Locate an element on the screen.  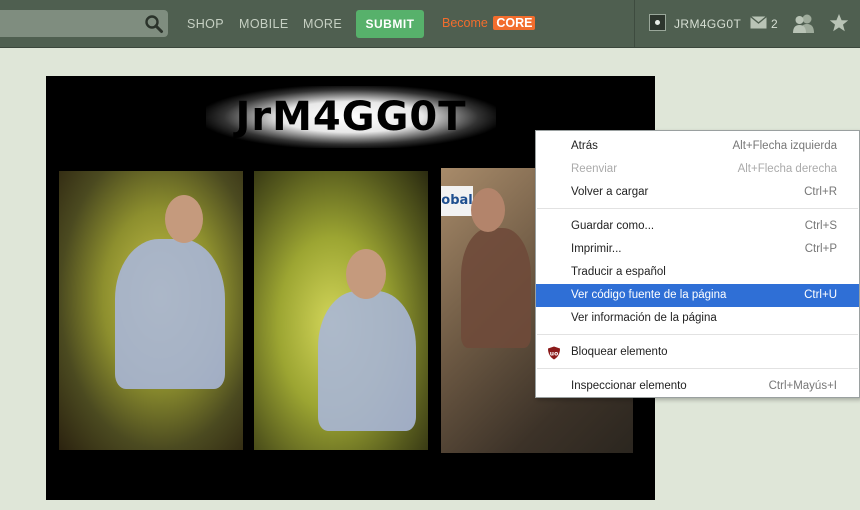
menu-item-label: Ver código fuente de la página is located at coordinates (649, 295).